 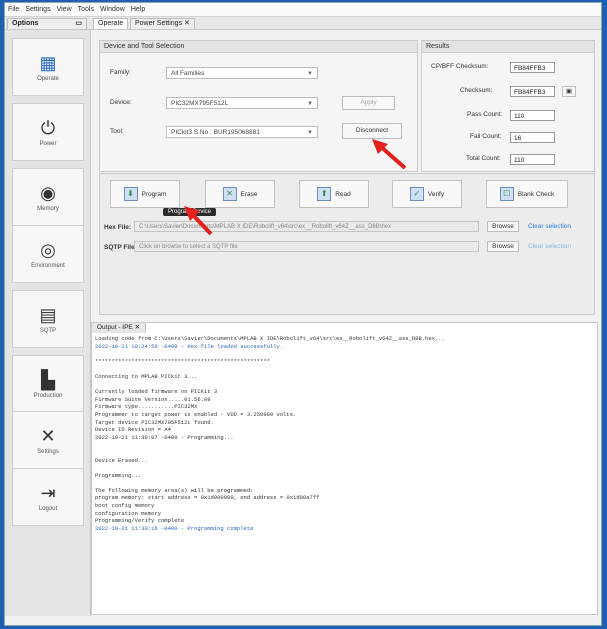 What do you see at coordinates (125, 506) in the screenshot?
I see `log-line: boot config memory` at bounding box center [125, 506].